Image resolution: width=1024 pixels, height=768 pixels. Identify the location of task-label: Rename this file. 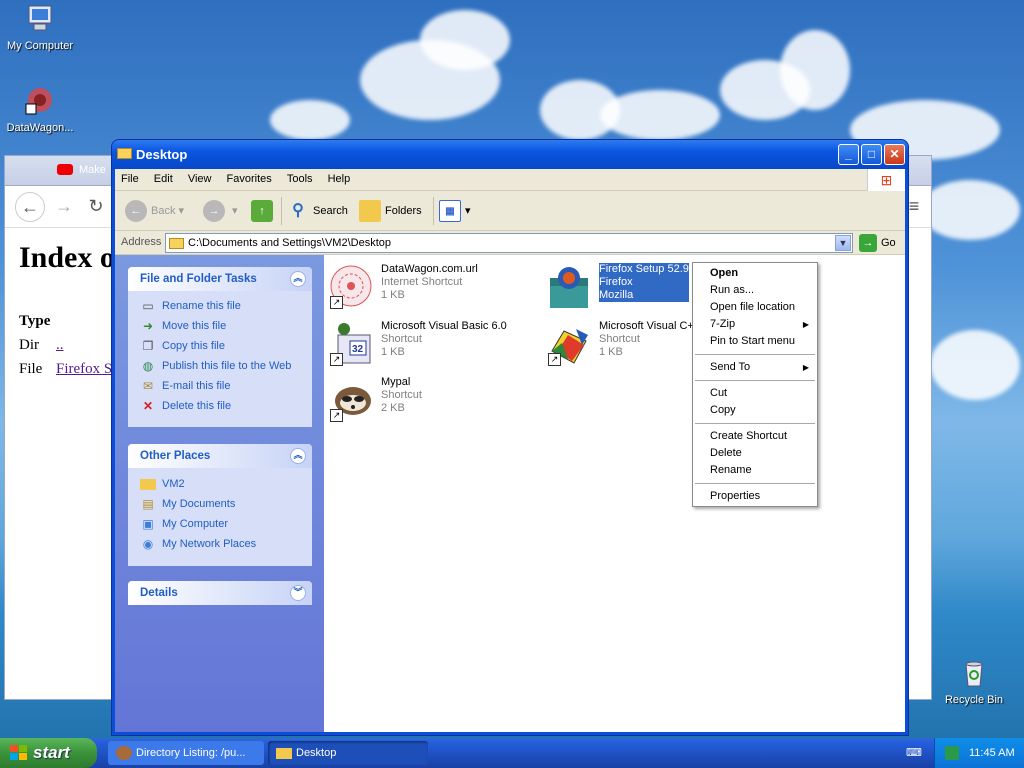
(201, 306).